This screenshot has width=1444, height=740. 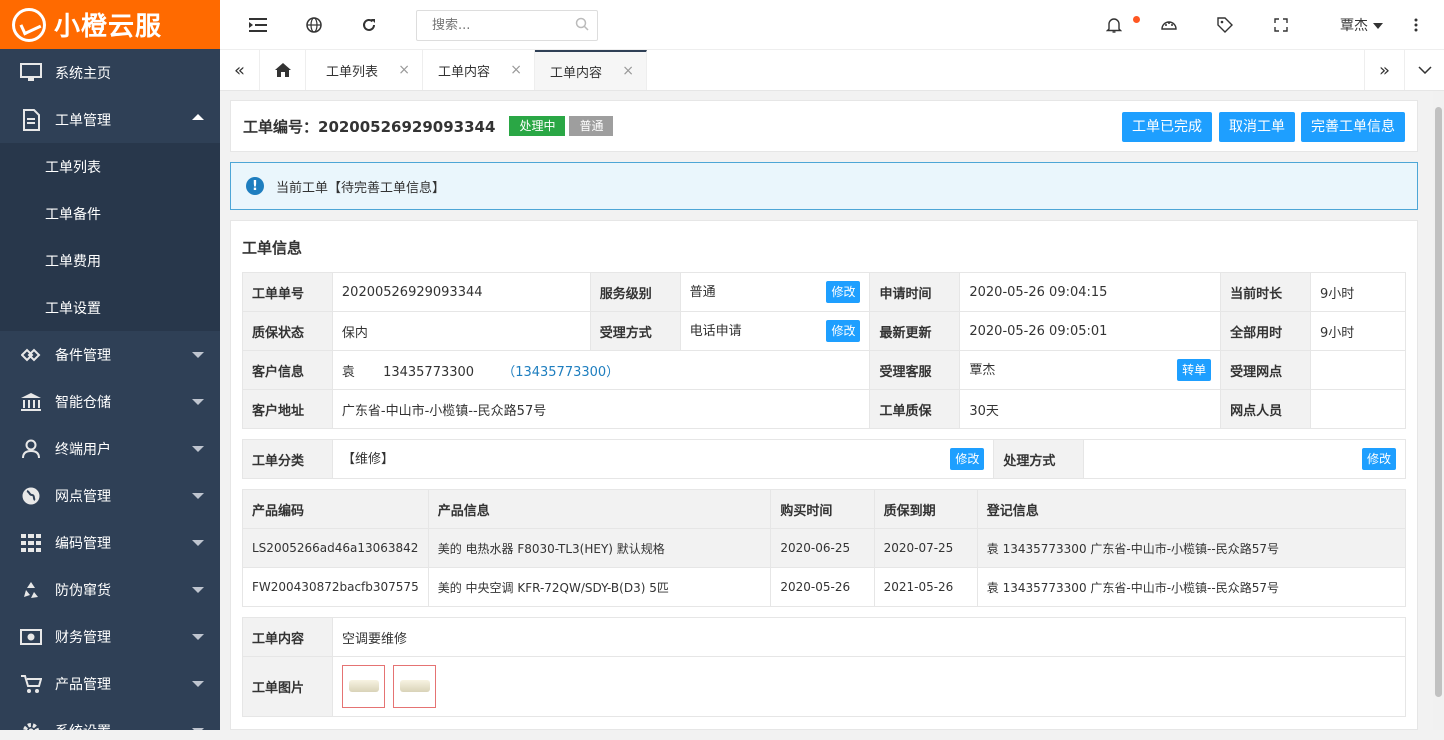 I want to click on tab-order-content-active: 工单内容 ×, so click(x=591, y=70).